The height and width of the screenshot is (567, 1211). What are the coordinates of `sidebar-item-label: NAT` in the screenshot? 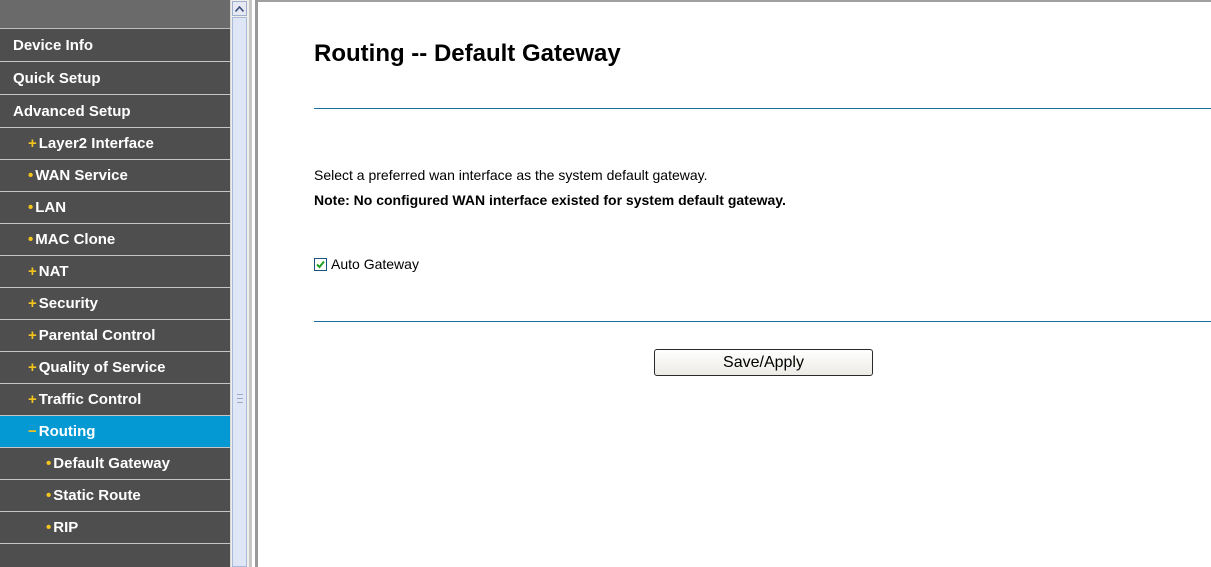 It's located at (53, 271).